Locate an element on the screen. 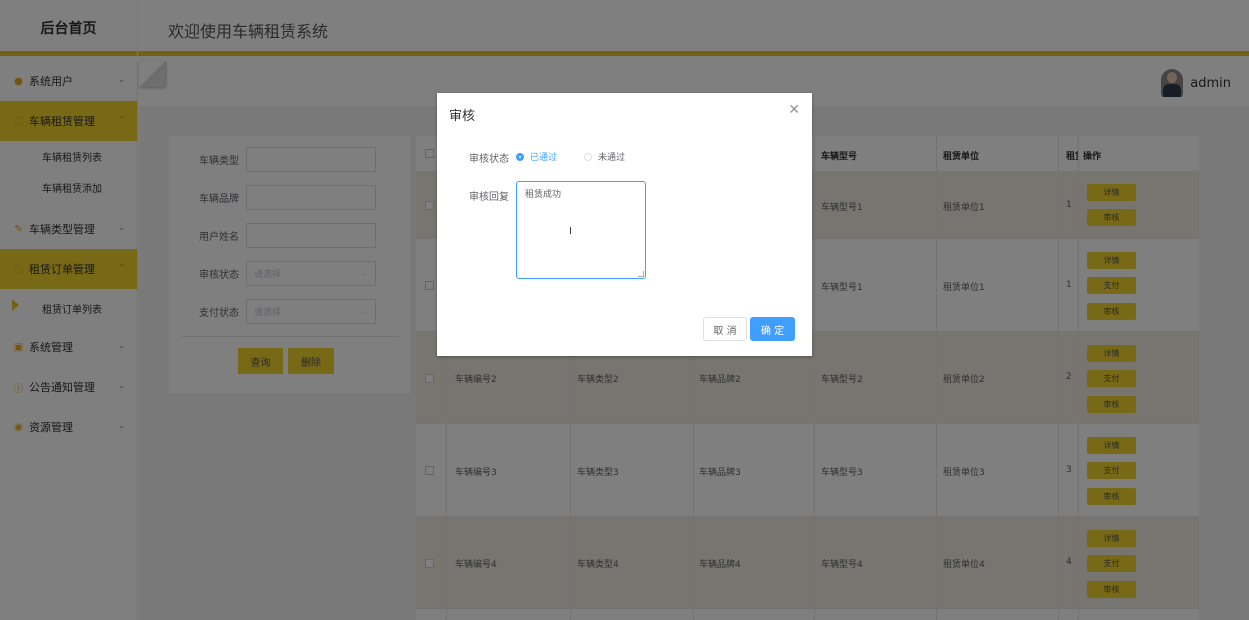 This screenshot has width=1249, height=620. resize-handle-icon is located at coordinates (641, 274).